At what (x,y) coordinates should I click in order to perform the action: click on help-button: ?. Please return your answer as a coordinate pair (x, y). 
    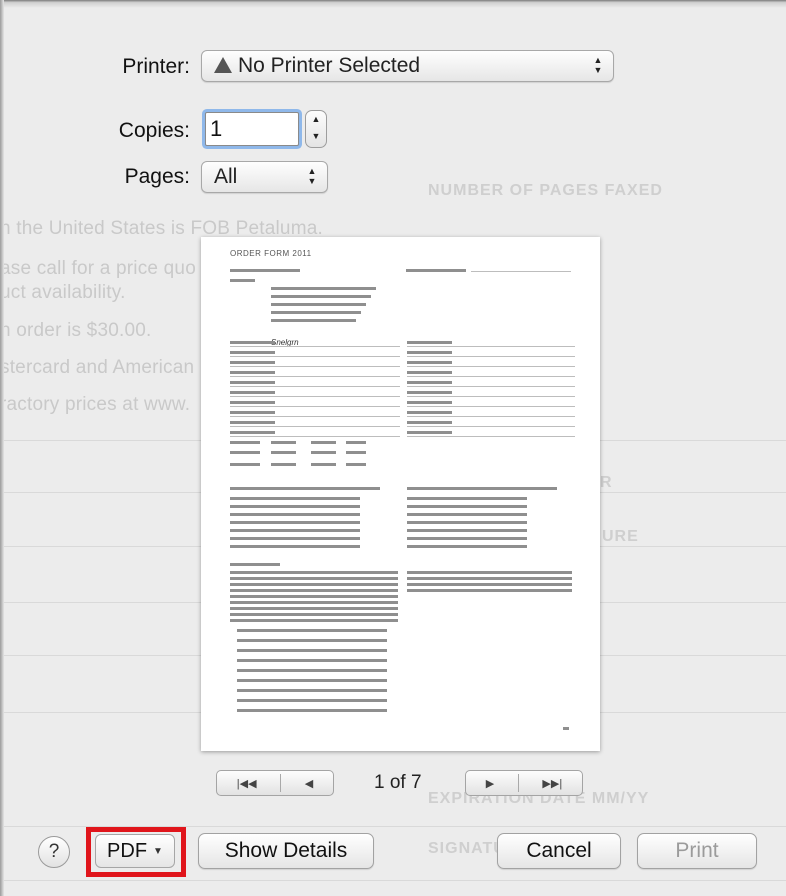
    Looking at the image, I should click on (54, 852).